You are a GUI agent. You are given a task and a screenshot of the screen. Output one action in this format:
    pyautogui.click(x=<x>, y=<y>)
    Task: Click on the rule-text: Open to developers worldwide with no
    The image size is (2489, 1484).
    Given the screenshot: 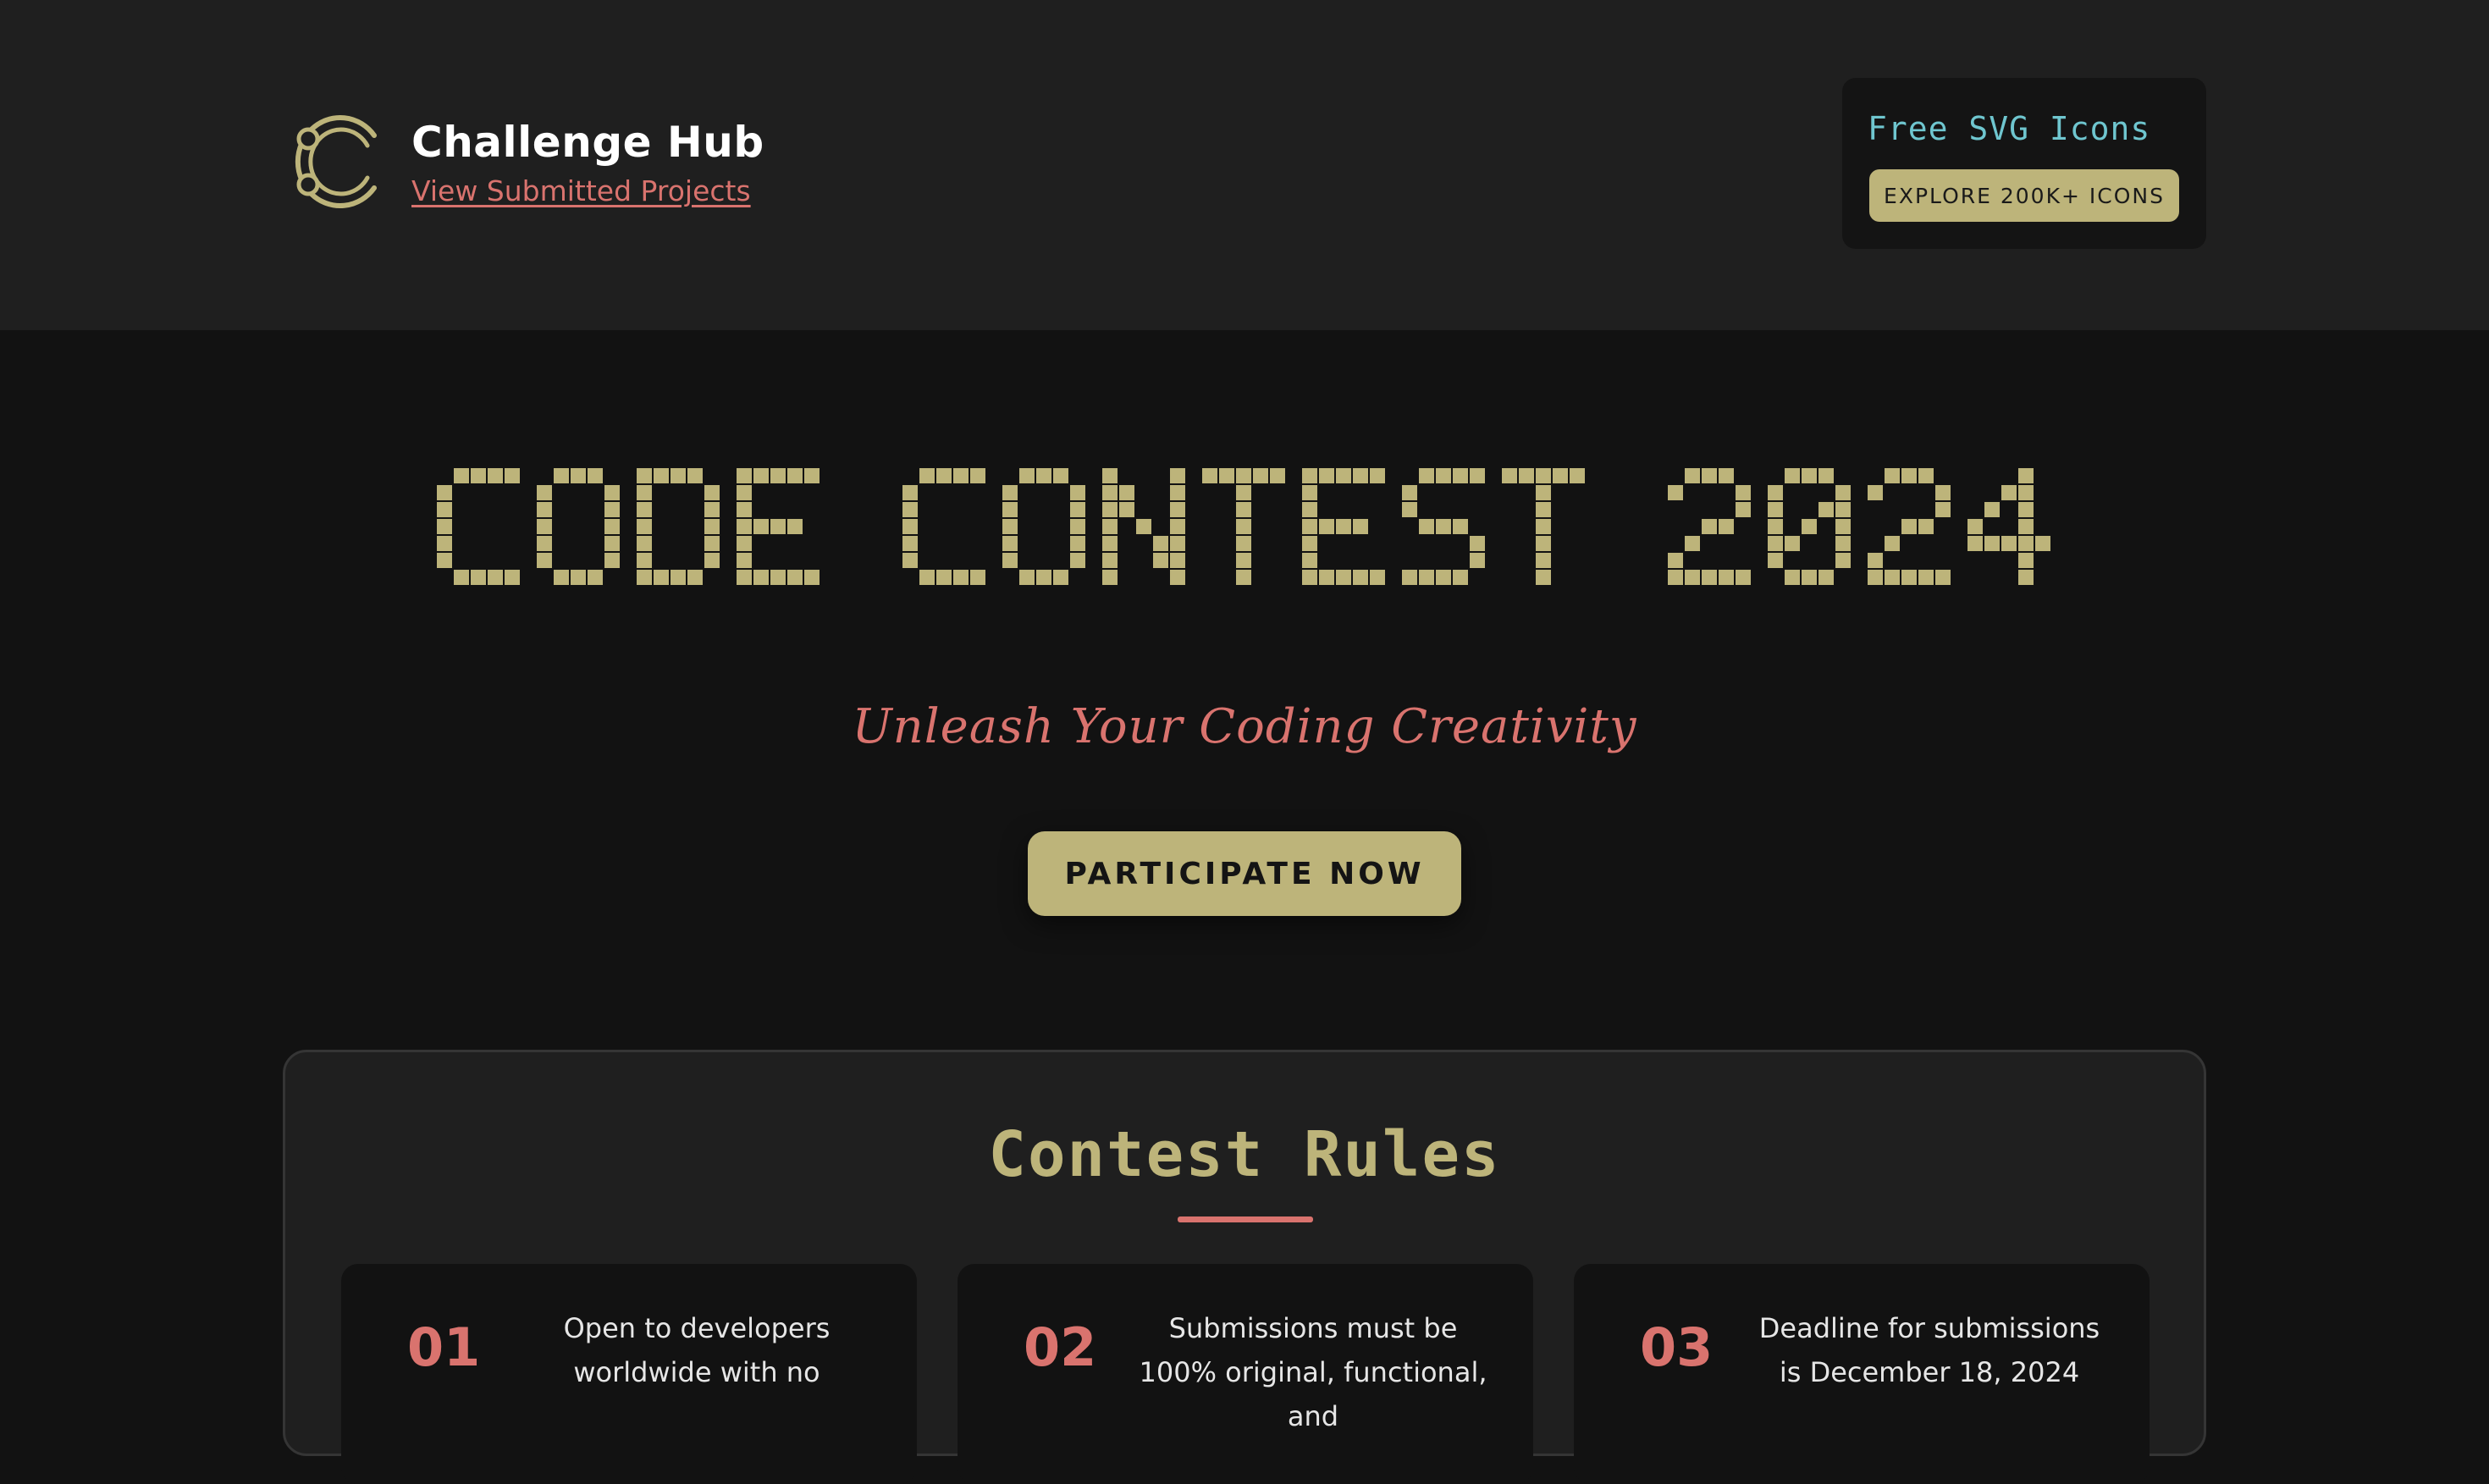 What is the action you would take?
    pyautogui.click(x=697, y=1350)
    